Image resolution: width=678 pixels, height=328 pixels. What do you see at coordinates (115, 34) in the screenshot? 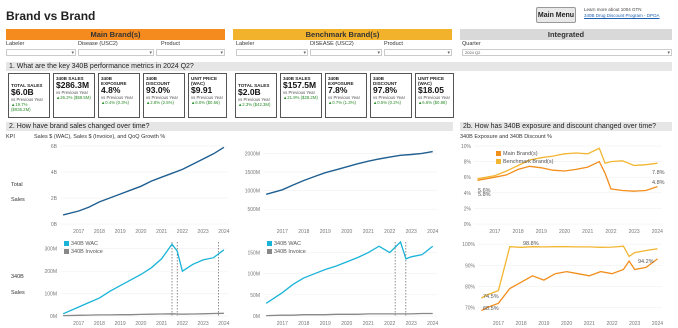
I see `main-brand-band: Main Brand(s)` at bounding box center [115, 34].